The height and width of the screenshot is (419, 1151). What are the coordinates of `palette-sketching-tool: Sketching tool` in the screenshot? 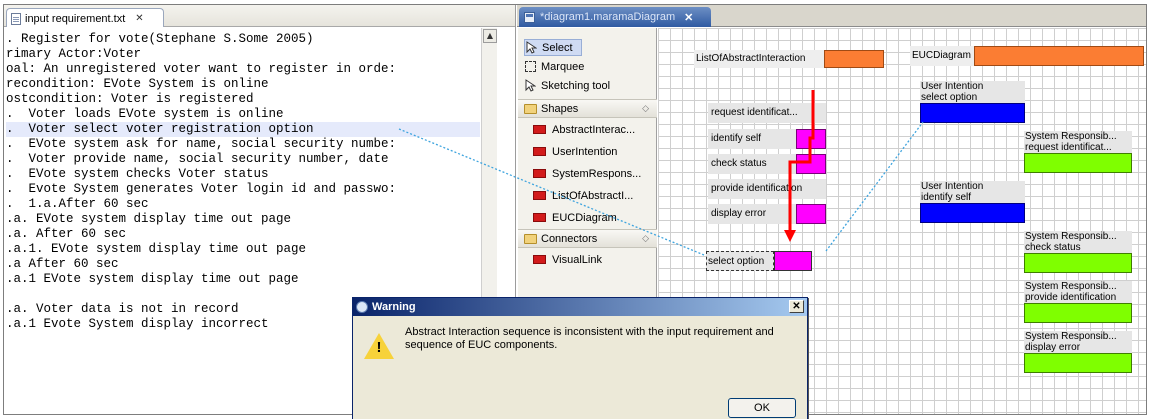 It's located at (587, 85).